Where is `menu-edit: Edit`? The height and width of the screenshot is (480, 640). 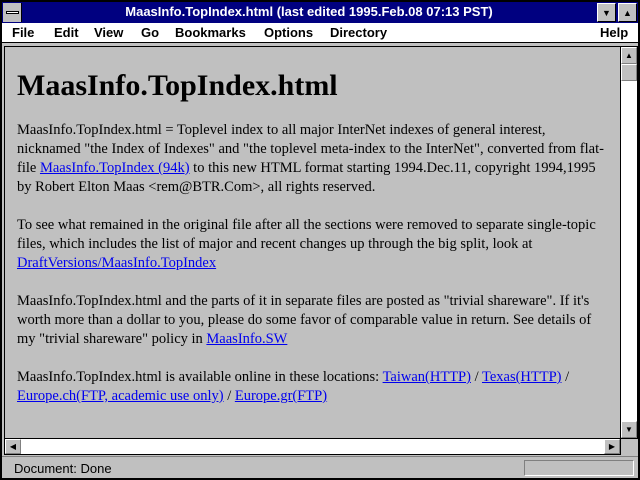 menu-edit: Edit is located at coordinates (66, 32).